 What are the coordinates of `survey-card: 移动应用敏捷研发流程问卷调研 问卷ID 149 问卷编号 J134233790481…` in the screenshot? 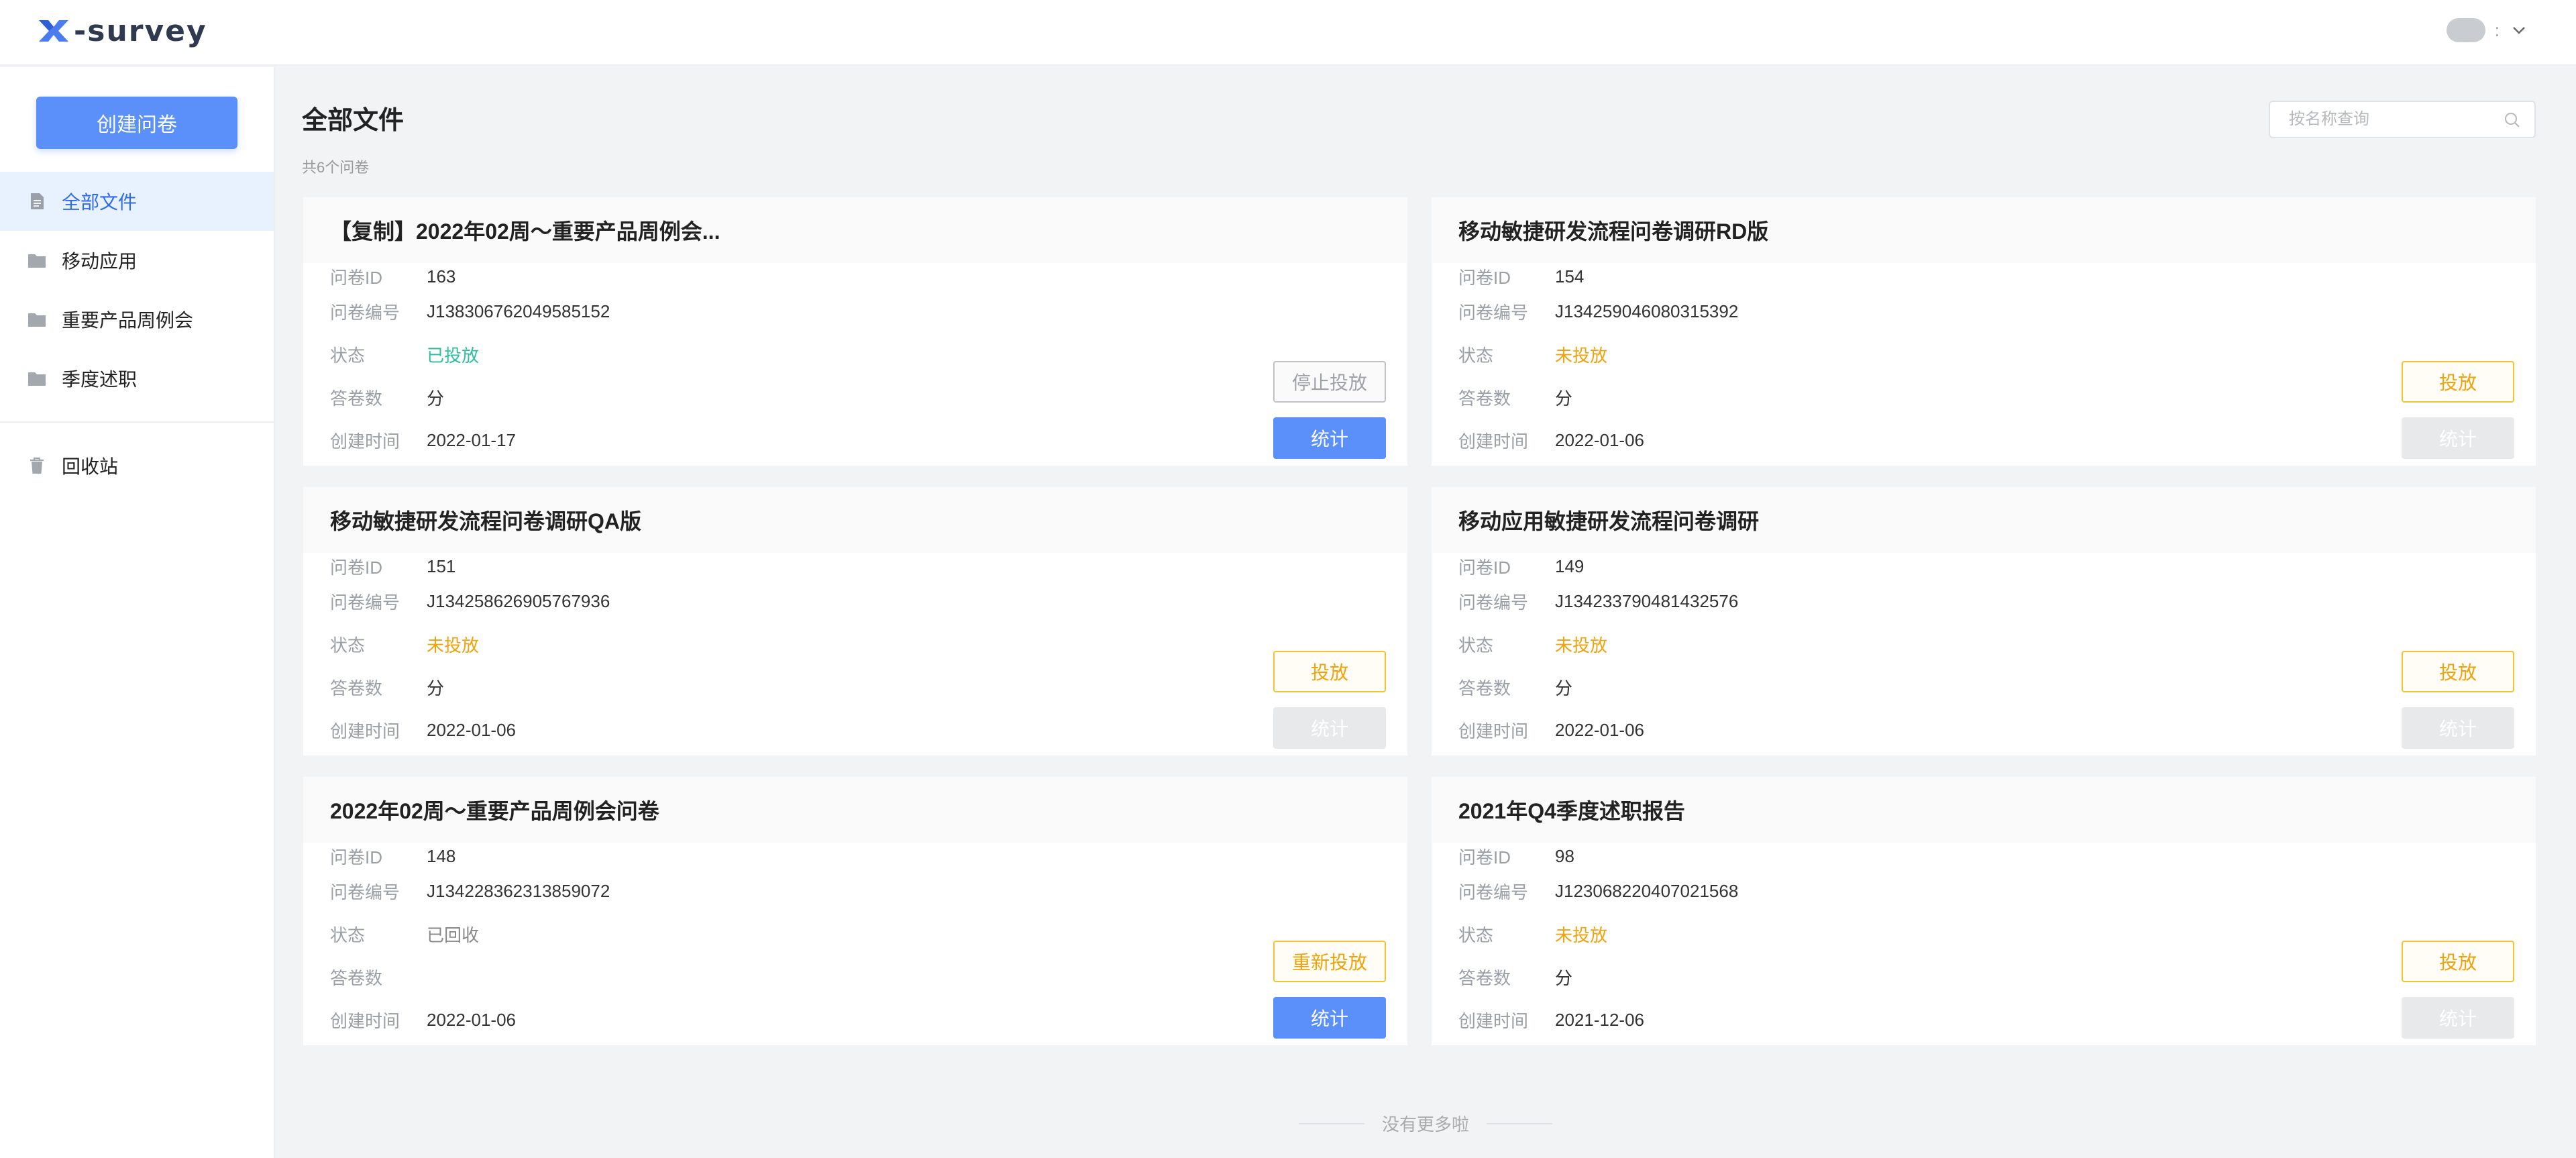 It's located at (1984, 621).